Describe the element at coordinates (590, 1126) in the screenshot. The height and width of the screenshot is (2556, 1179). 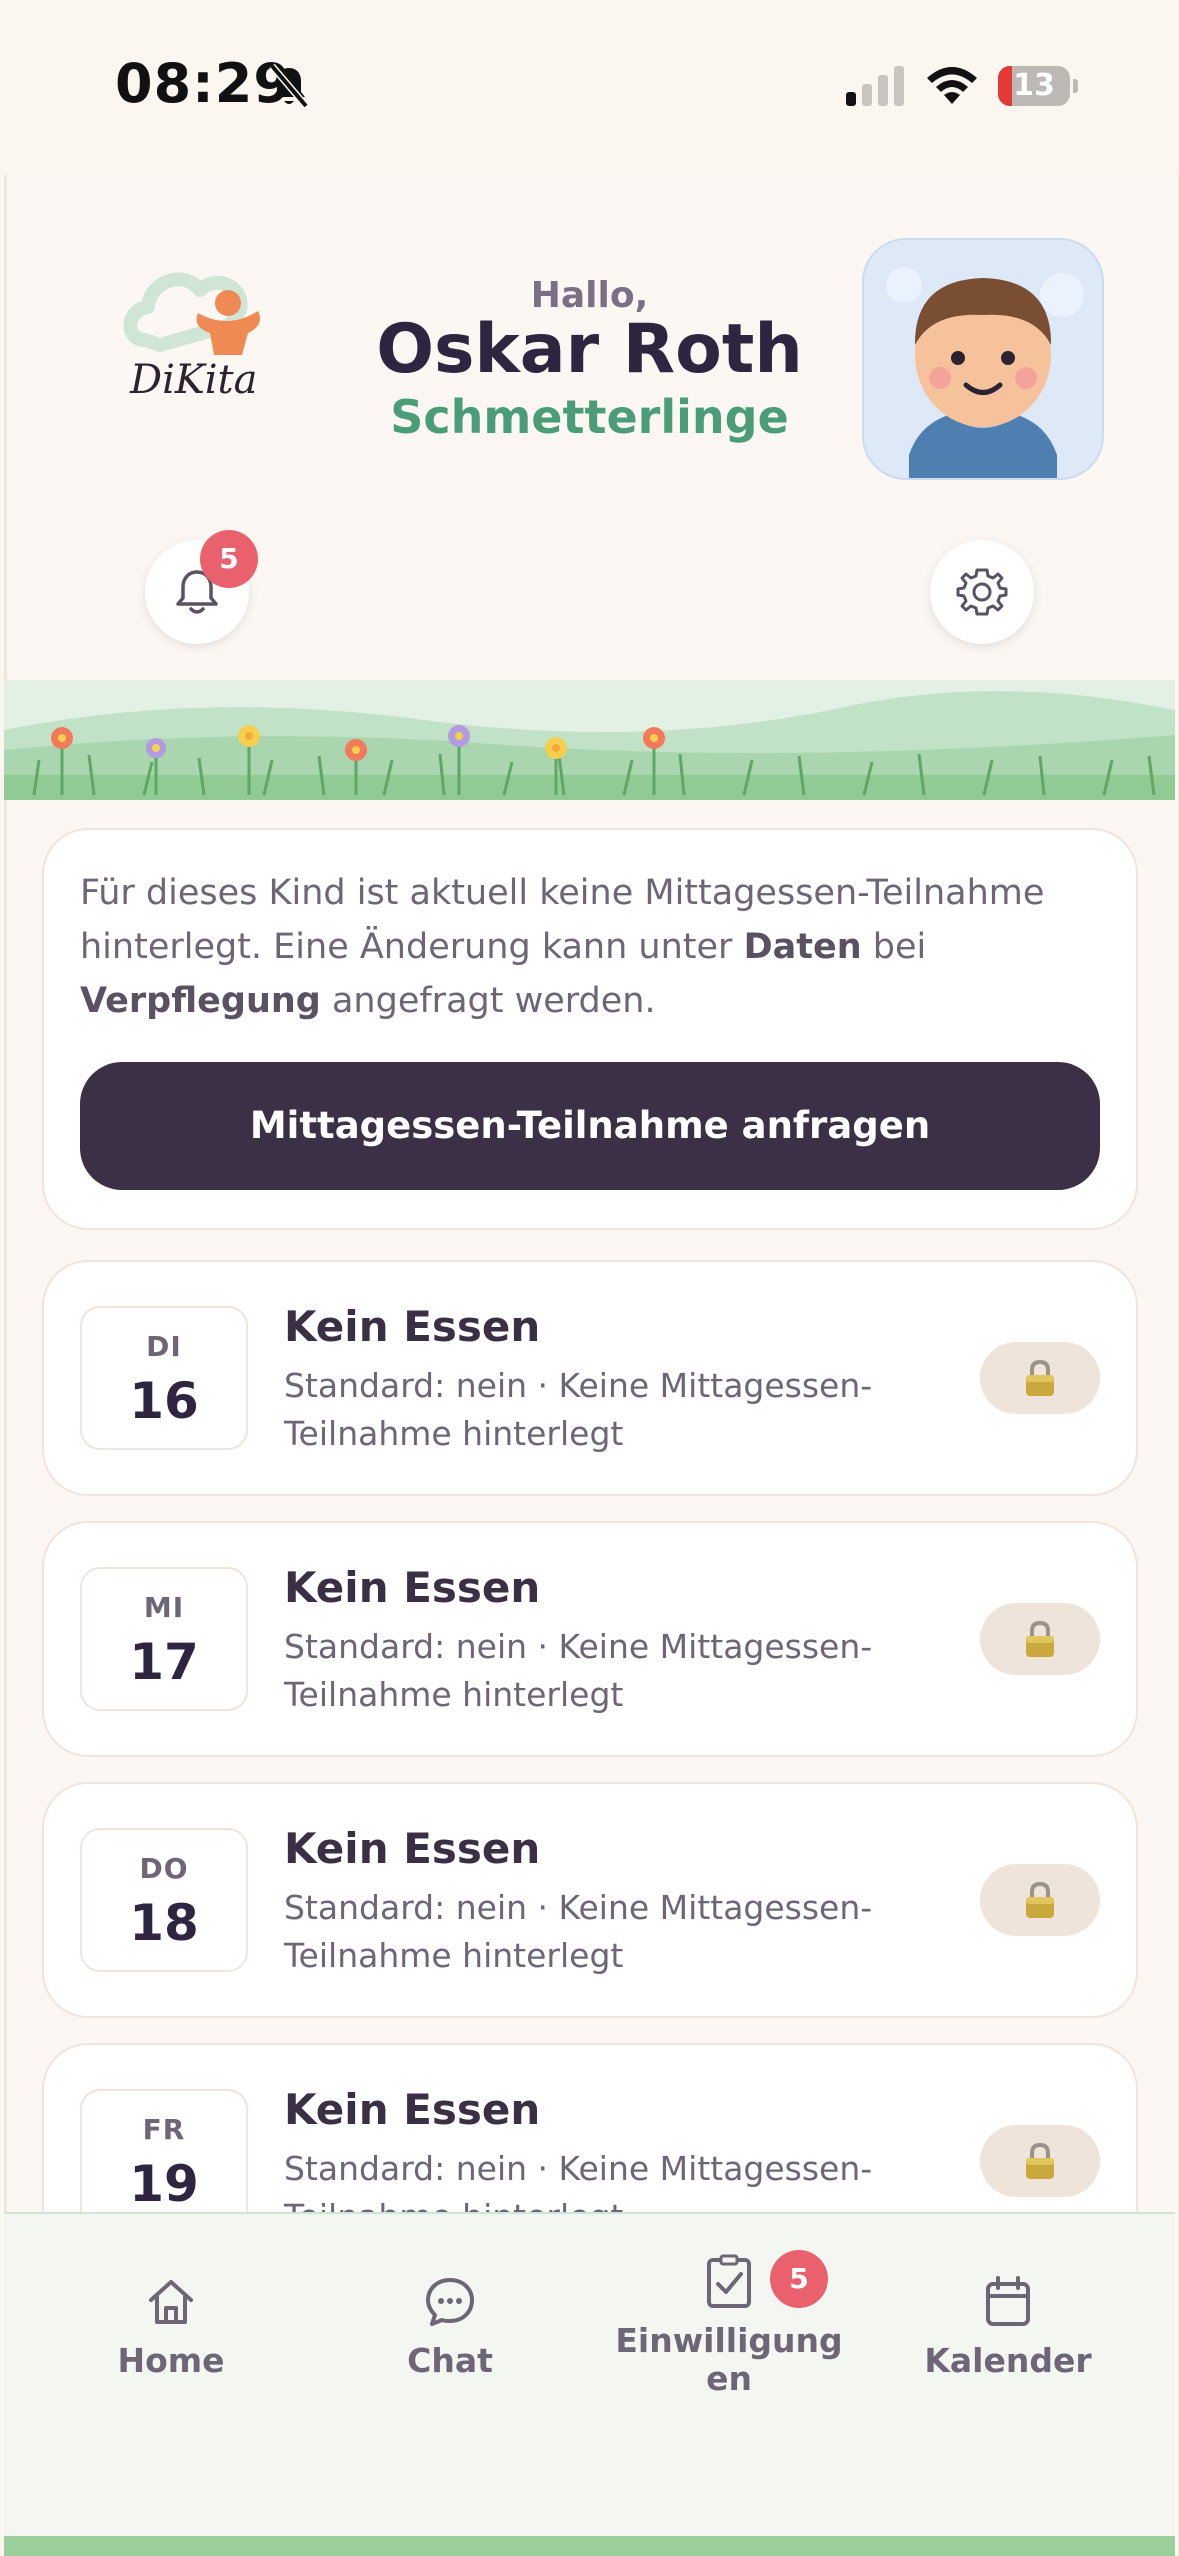
I see `request-lunch-button: Mittagessen-Teilnahme anfragen` at that location.